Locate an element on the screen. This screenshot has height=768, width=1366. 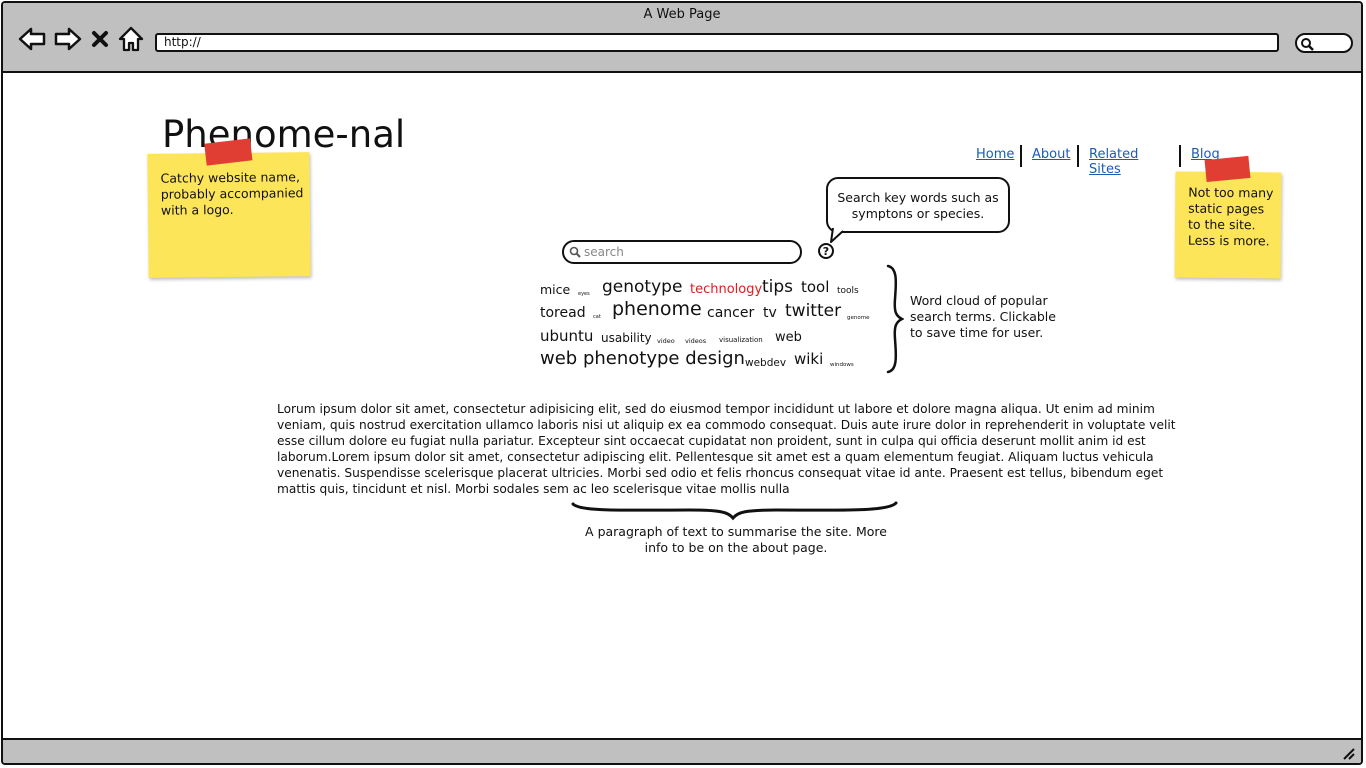
close-icon is located at coordinates (100, 39).